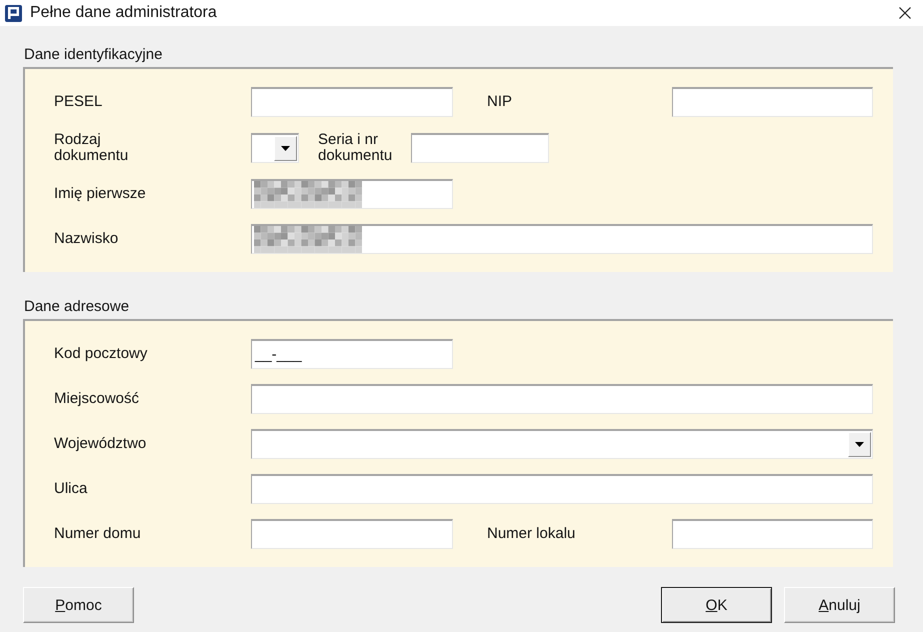 This screenshot has width=923, height=632. Describe the element at coordinates (100, 444) in the screenshot. I see `field-label: Województwo` at that location.